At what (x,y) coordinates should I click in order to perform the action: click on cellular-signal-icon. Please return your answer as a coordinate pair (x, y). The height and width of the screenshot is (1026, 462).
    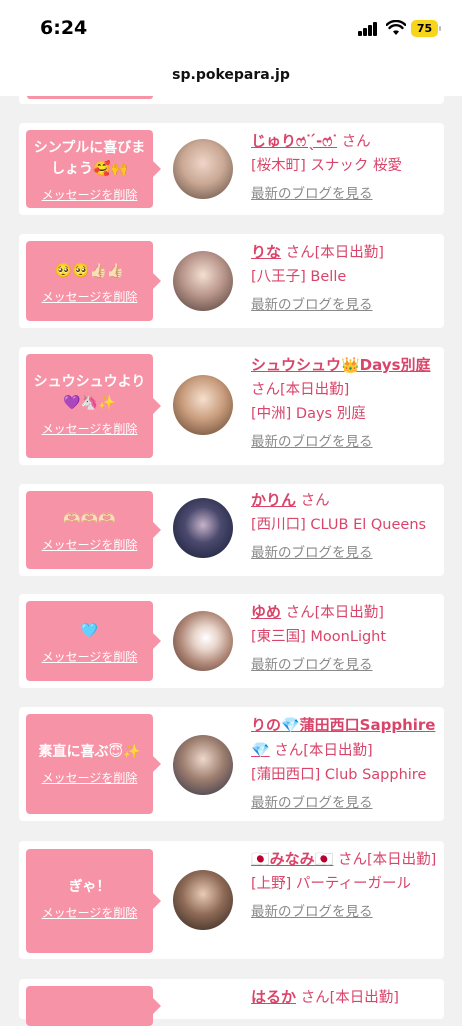
    Looking at the image, I should click on (368, 29).